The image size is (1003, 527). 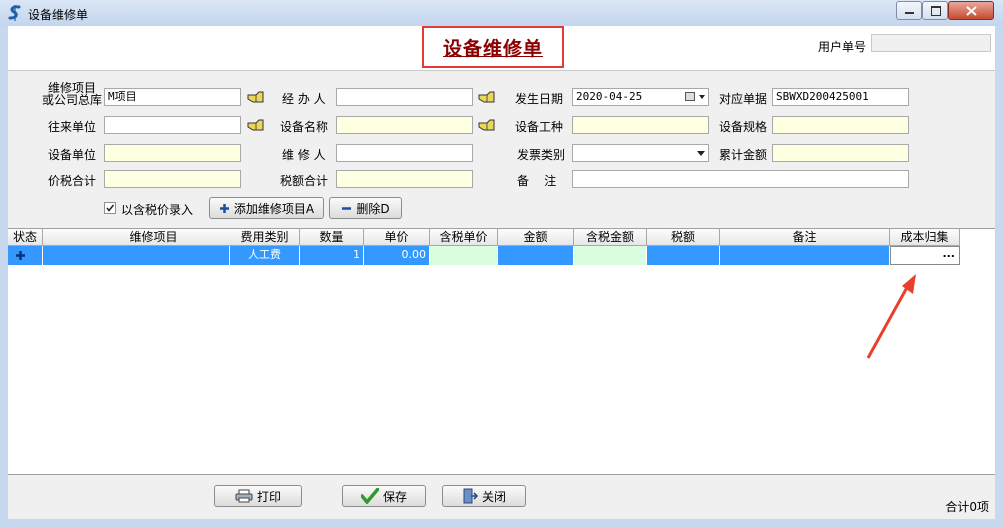 I want to click on date-picker: 2020-04-25, so click(x=640, y=97).